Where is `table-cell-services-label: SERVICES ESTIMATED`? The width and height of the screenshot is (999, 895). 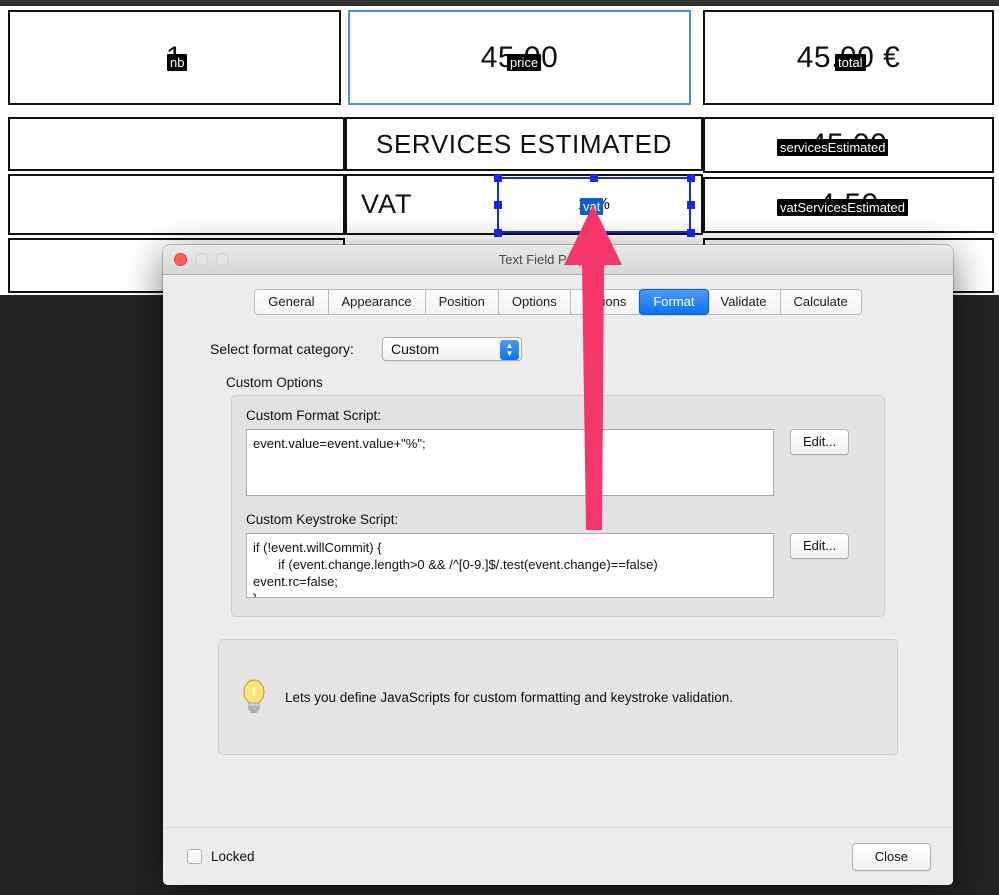 table-cell-services-label: SERVICES ESTIMATED is located at coordinates (524, 144).